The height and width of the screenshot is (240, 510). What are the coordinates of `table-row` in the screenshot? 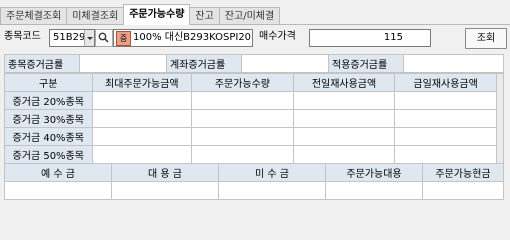 It's located at (254, 190).